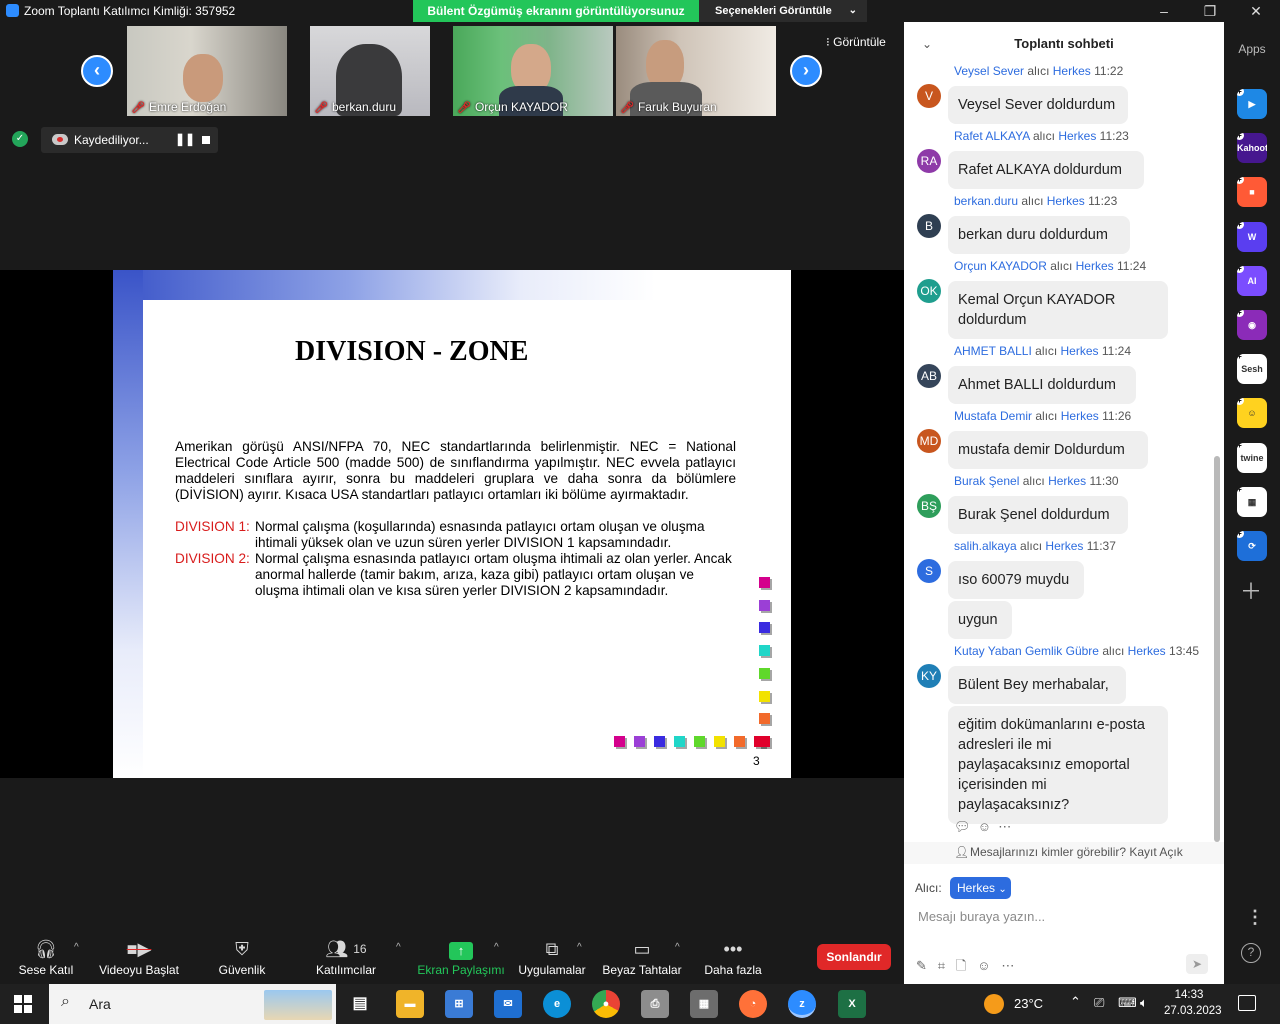 This screenshot has height=1024, width=1280. I want to click on message-sender: salih.alkaya, so click(985, 546).